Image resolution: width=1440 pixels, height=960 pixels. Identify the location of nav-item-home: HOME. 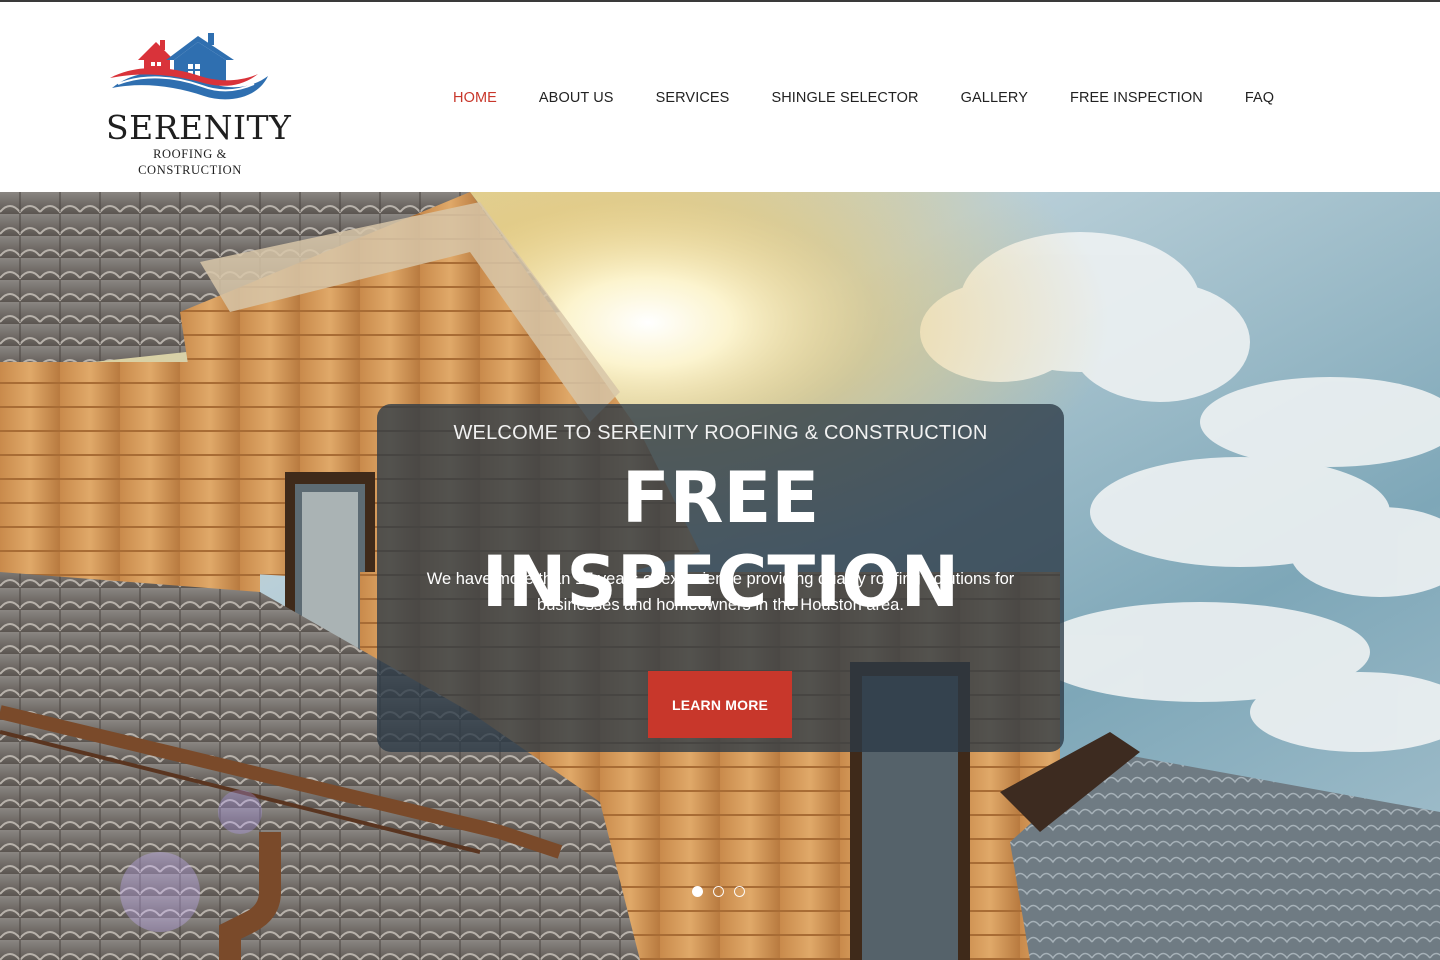
(475, 98).